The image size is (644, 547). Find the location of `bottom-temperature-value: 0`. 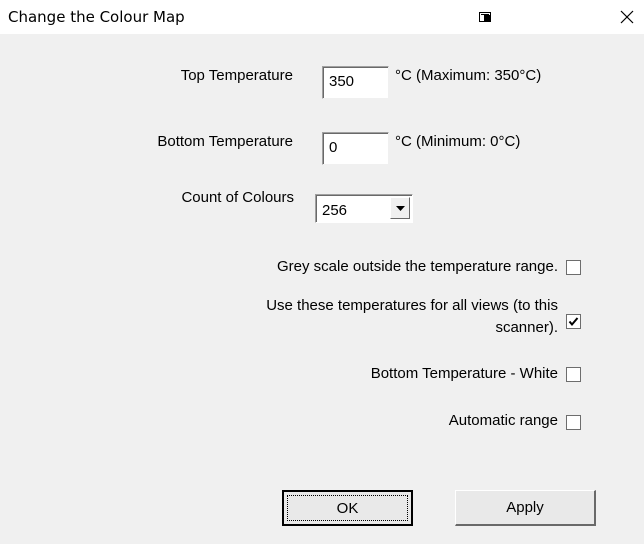

bottom-temperature-value: 0 is located at coordinates (333, 147).